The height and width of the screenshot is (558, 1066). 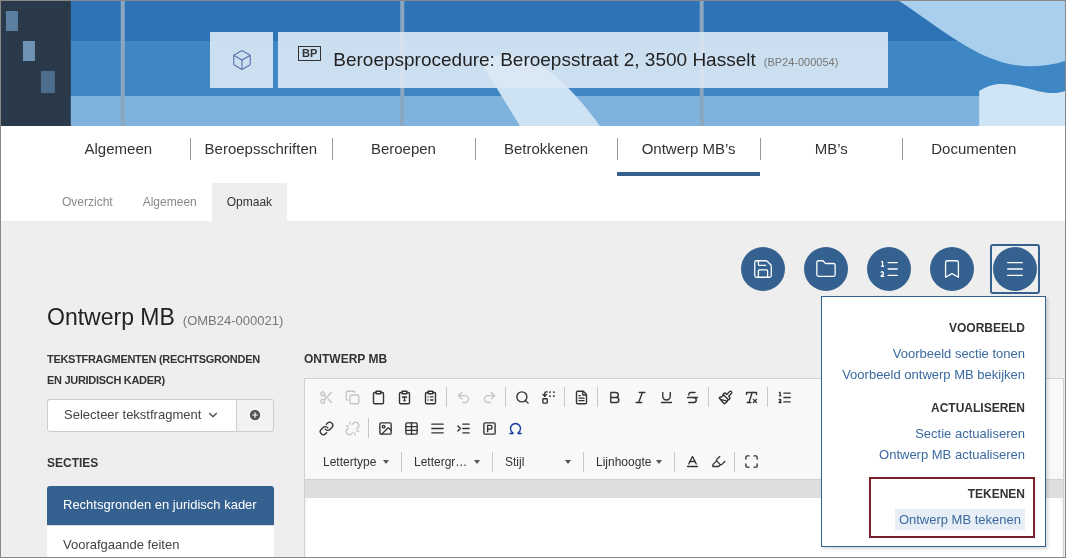 I want to click on nav-tab: Beroepsschriften, so click(x=261, y=151).